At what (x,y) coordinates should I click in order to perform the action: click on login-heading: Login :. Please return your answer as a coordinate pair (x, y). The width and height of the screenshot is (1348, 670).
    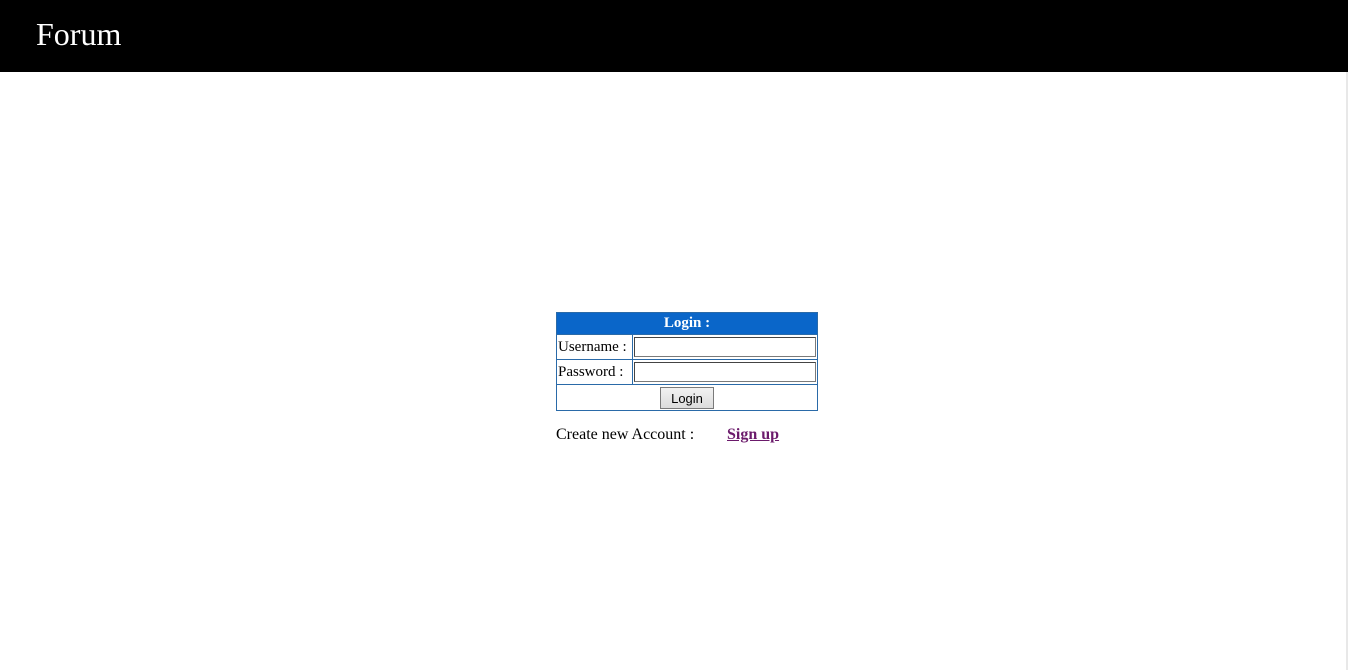
    Looking at the image, I should click on (687, 323).